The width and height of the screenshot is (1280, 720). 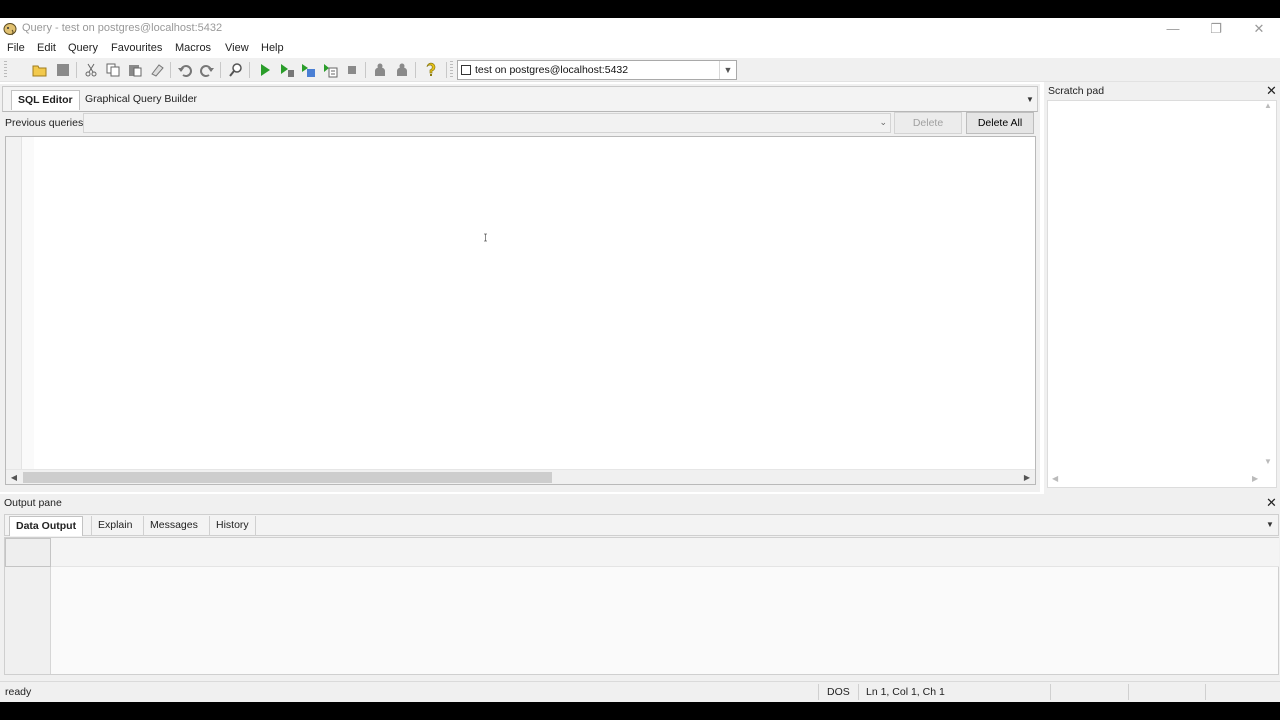 I want to click on tab-sql-editor: SQL Editor, so click(x=45, y=100).